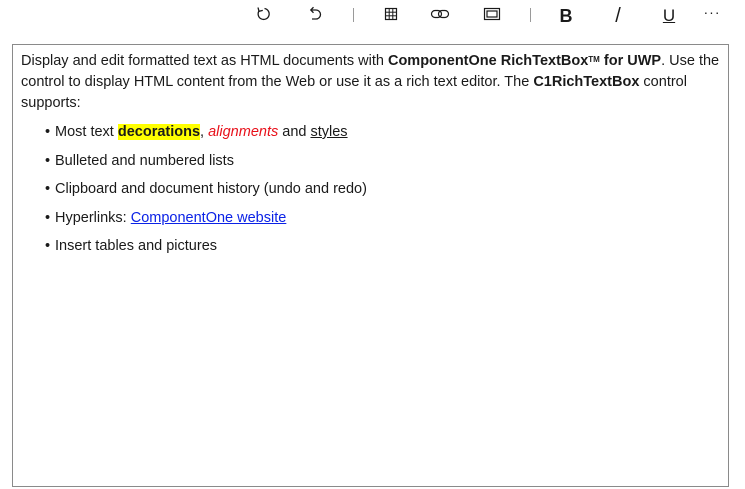  Describe the element at coordinates (382, 165) in the screenshot. I see `list-item: Bulleted and numbered lists` at that location.